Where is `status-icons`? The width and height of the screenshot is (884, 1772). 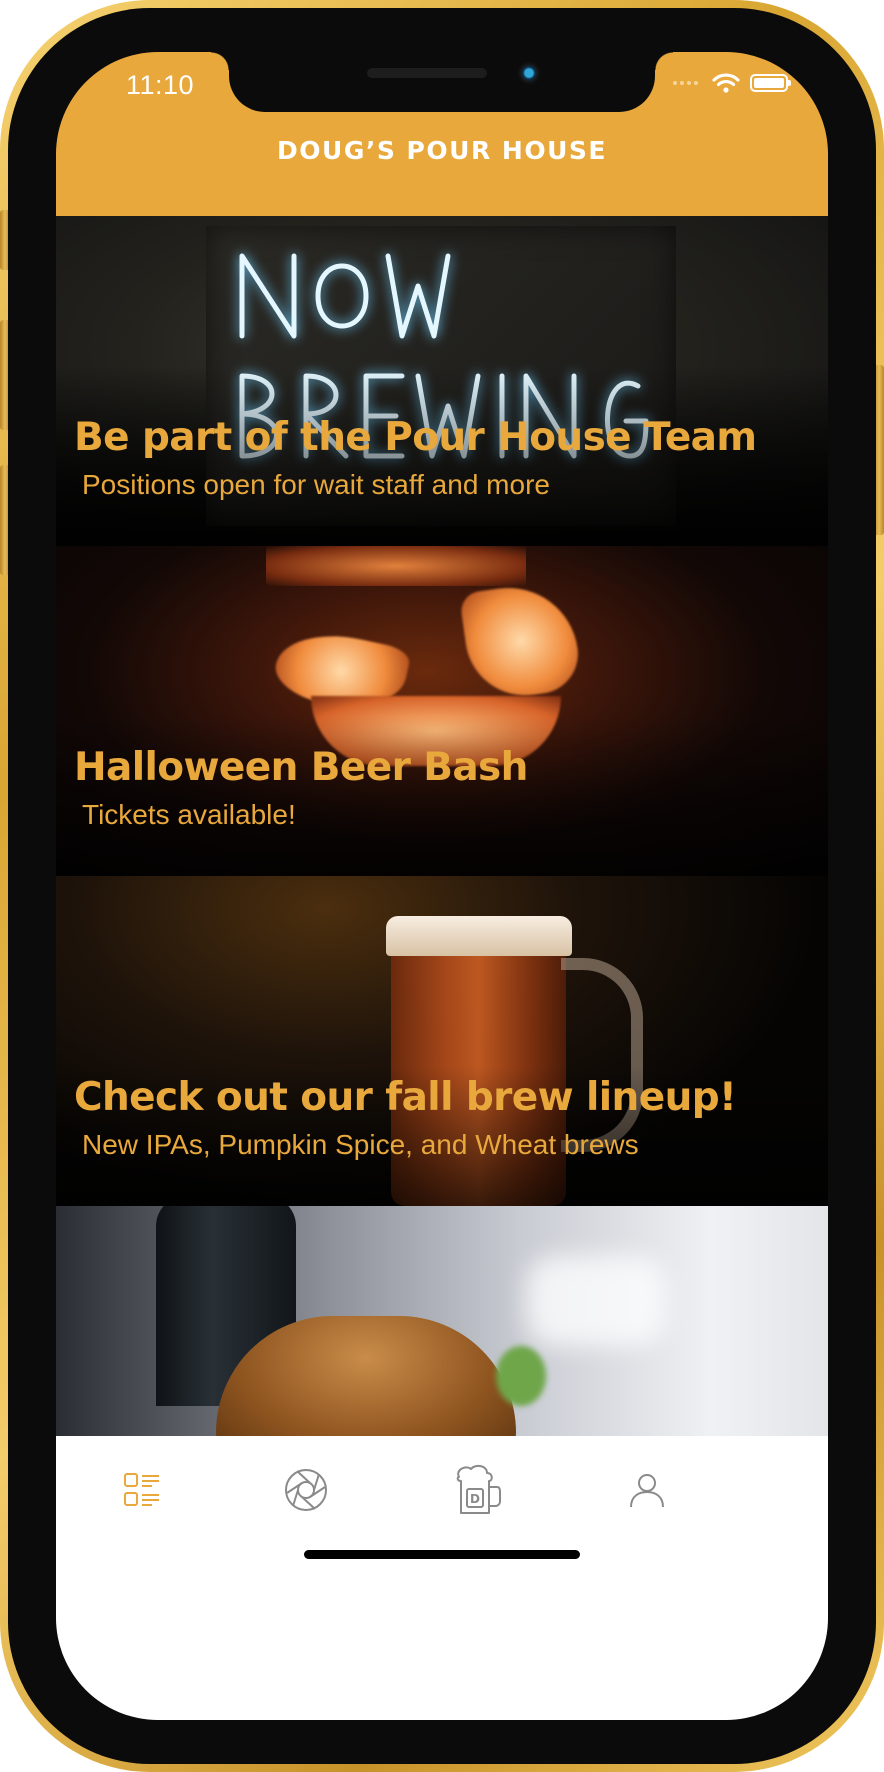
status-icons is located at coordinates (732, 83).